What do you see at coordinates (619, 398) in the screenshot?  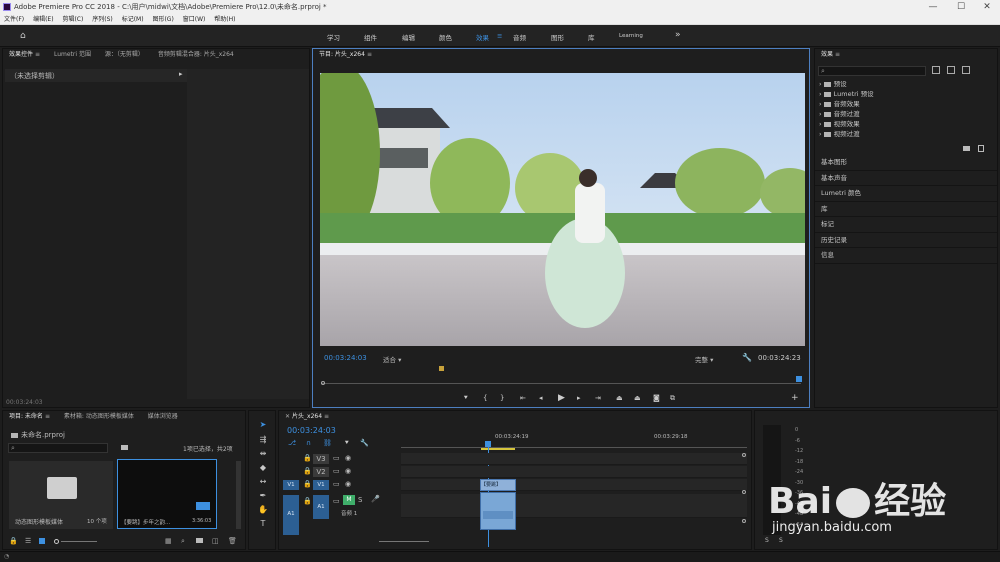 I see `lift-icon: ⏏` at bounding box center [619, 398].